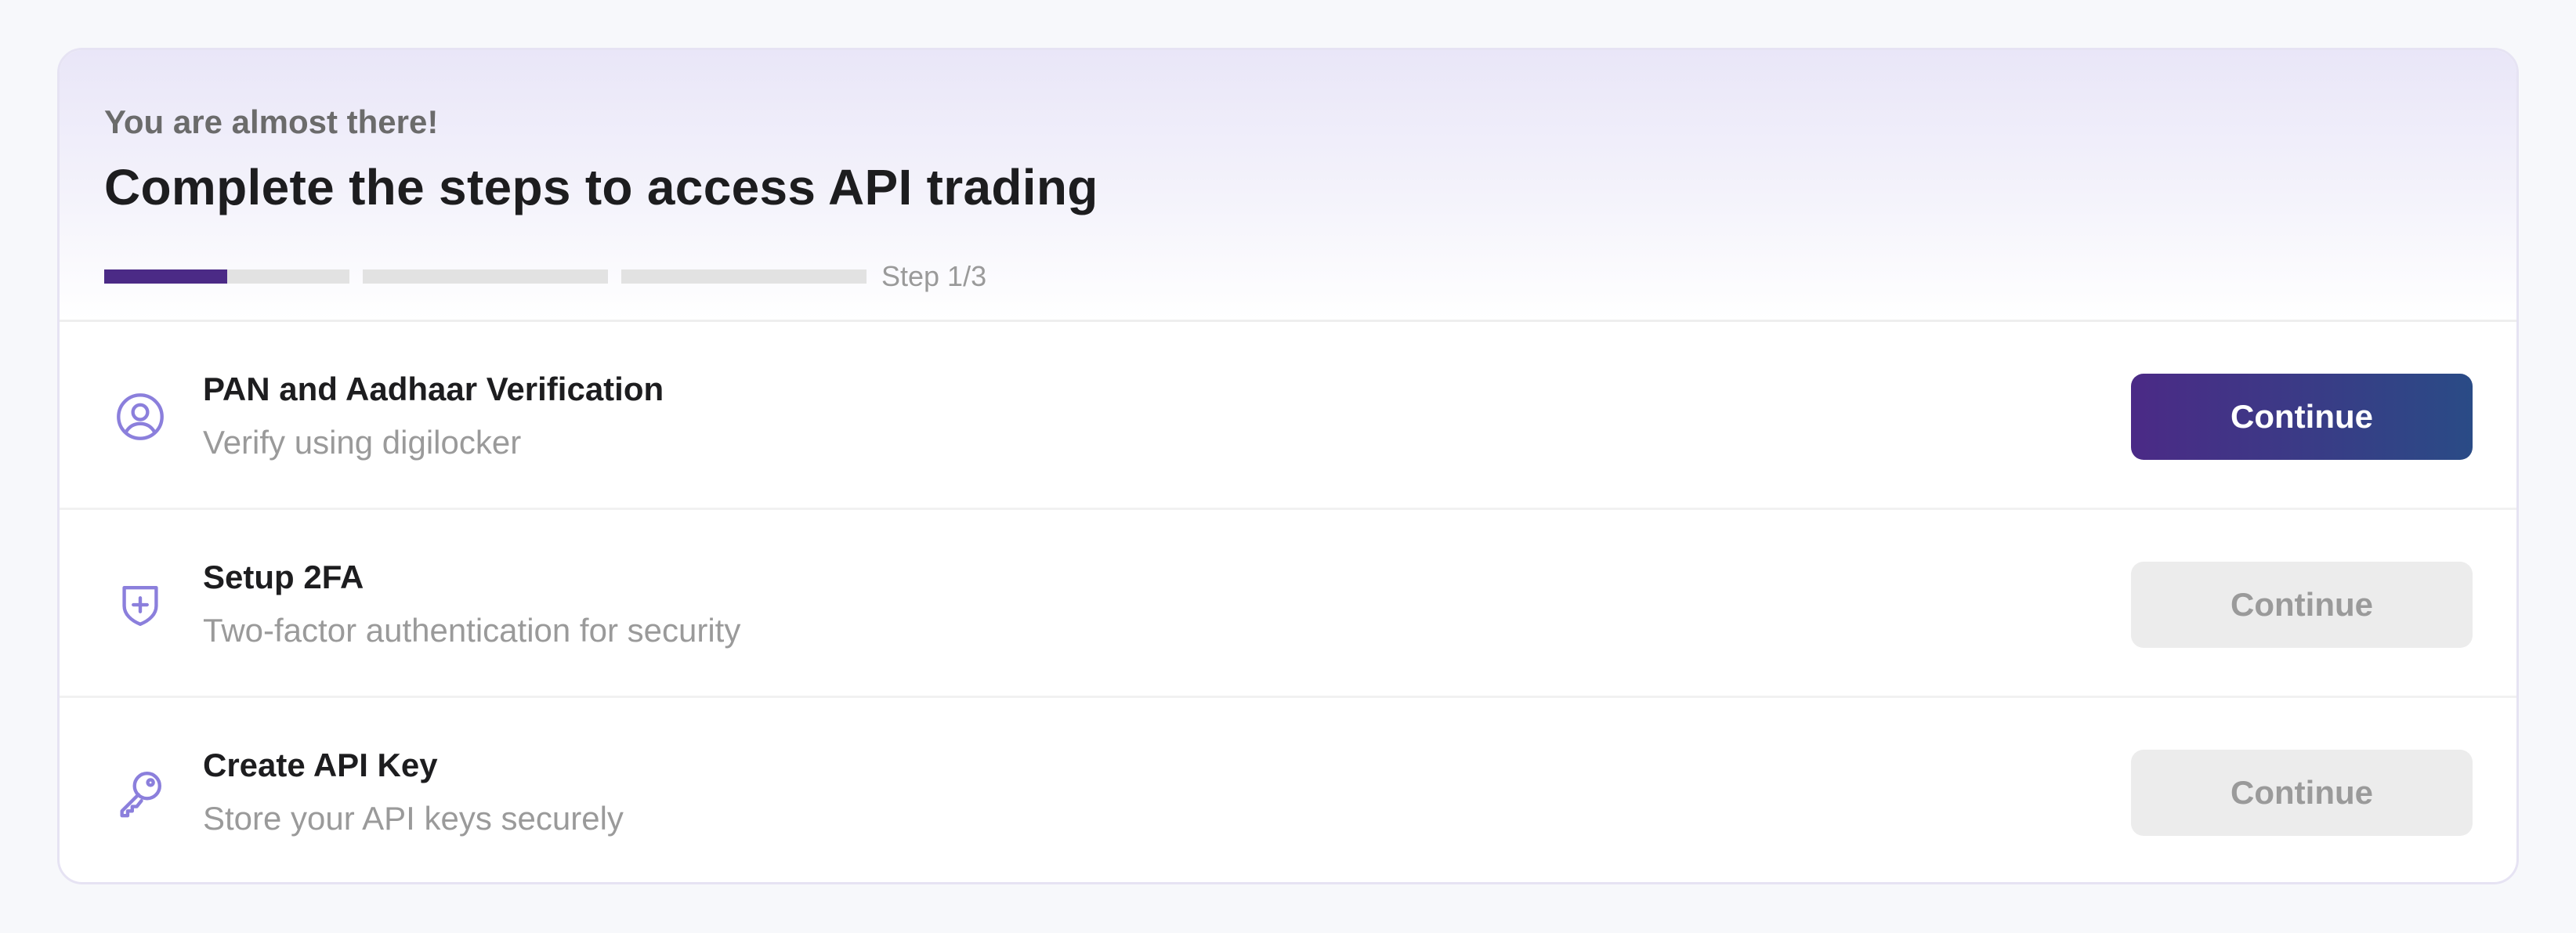 The image size is (2576, 933). Describe the element at coordinates (166, 276) in the screenshot. I see `progress-fill` at that location.